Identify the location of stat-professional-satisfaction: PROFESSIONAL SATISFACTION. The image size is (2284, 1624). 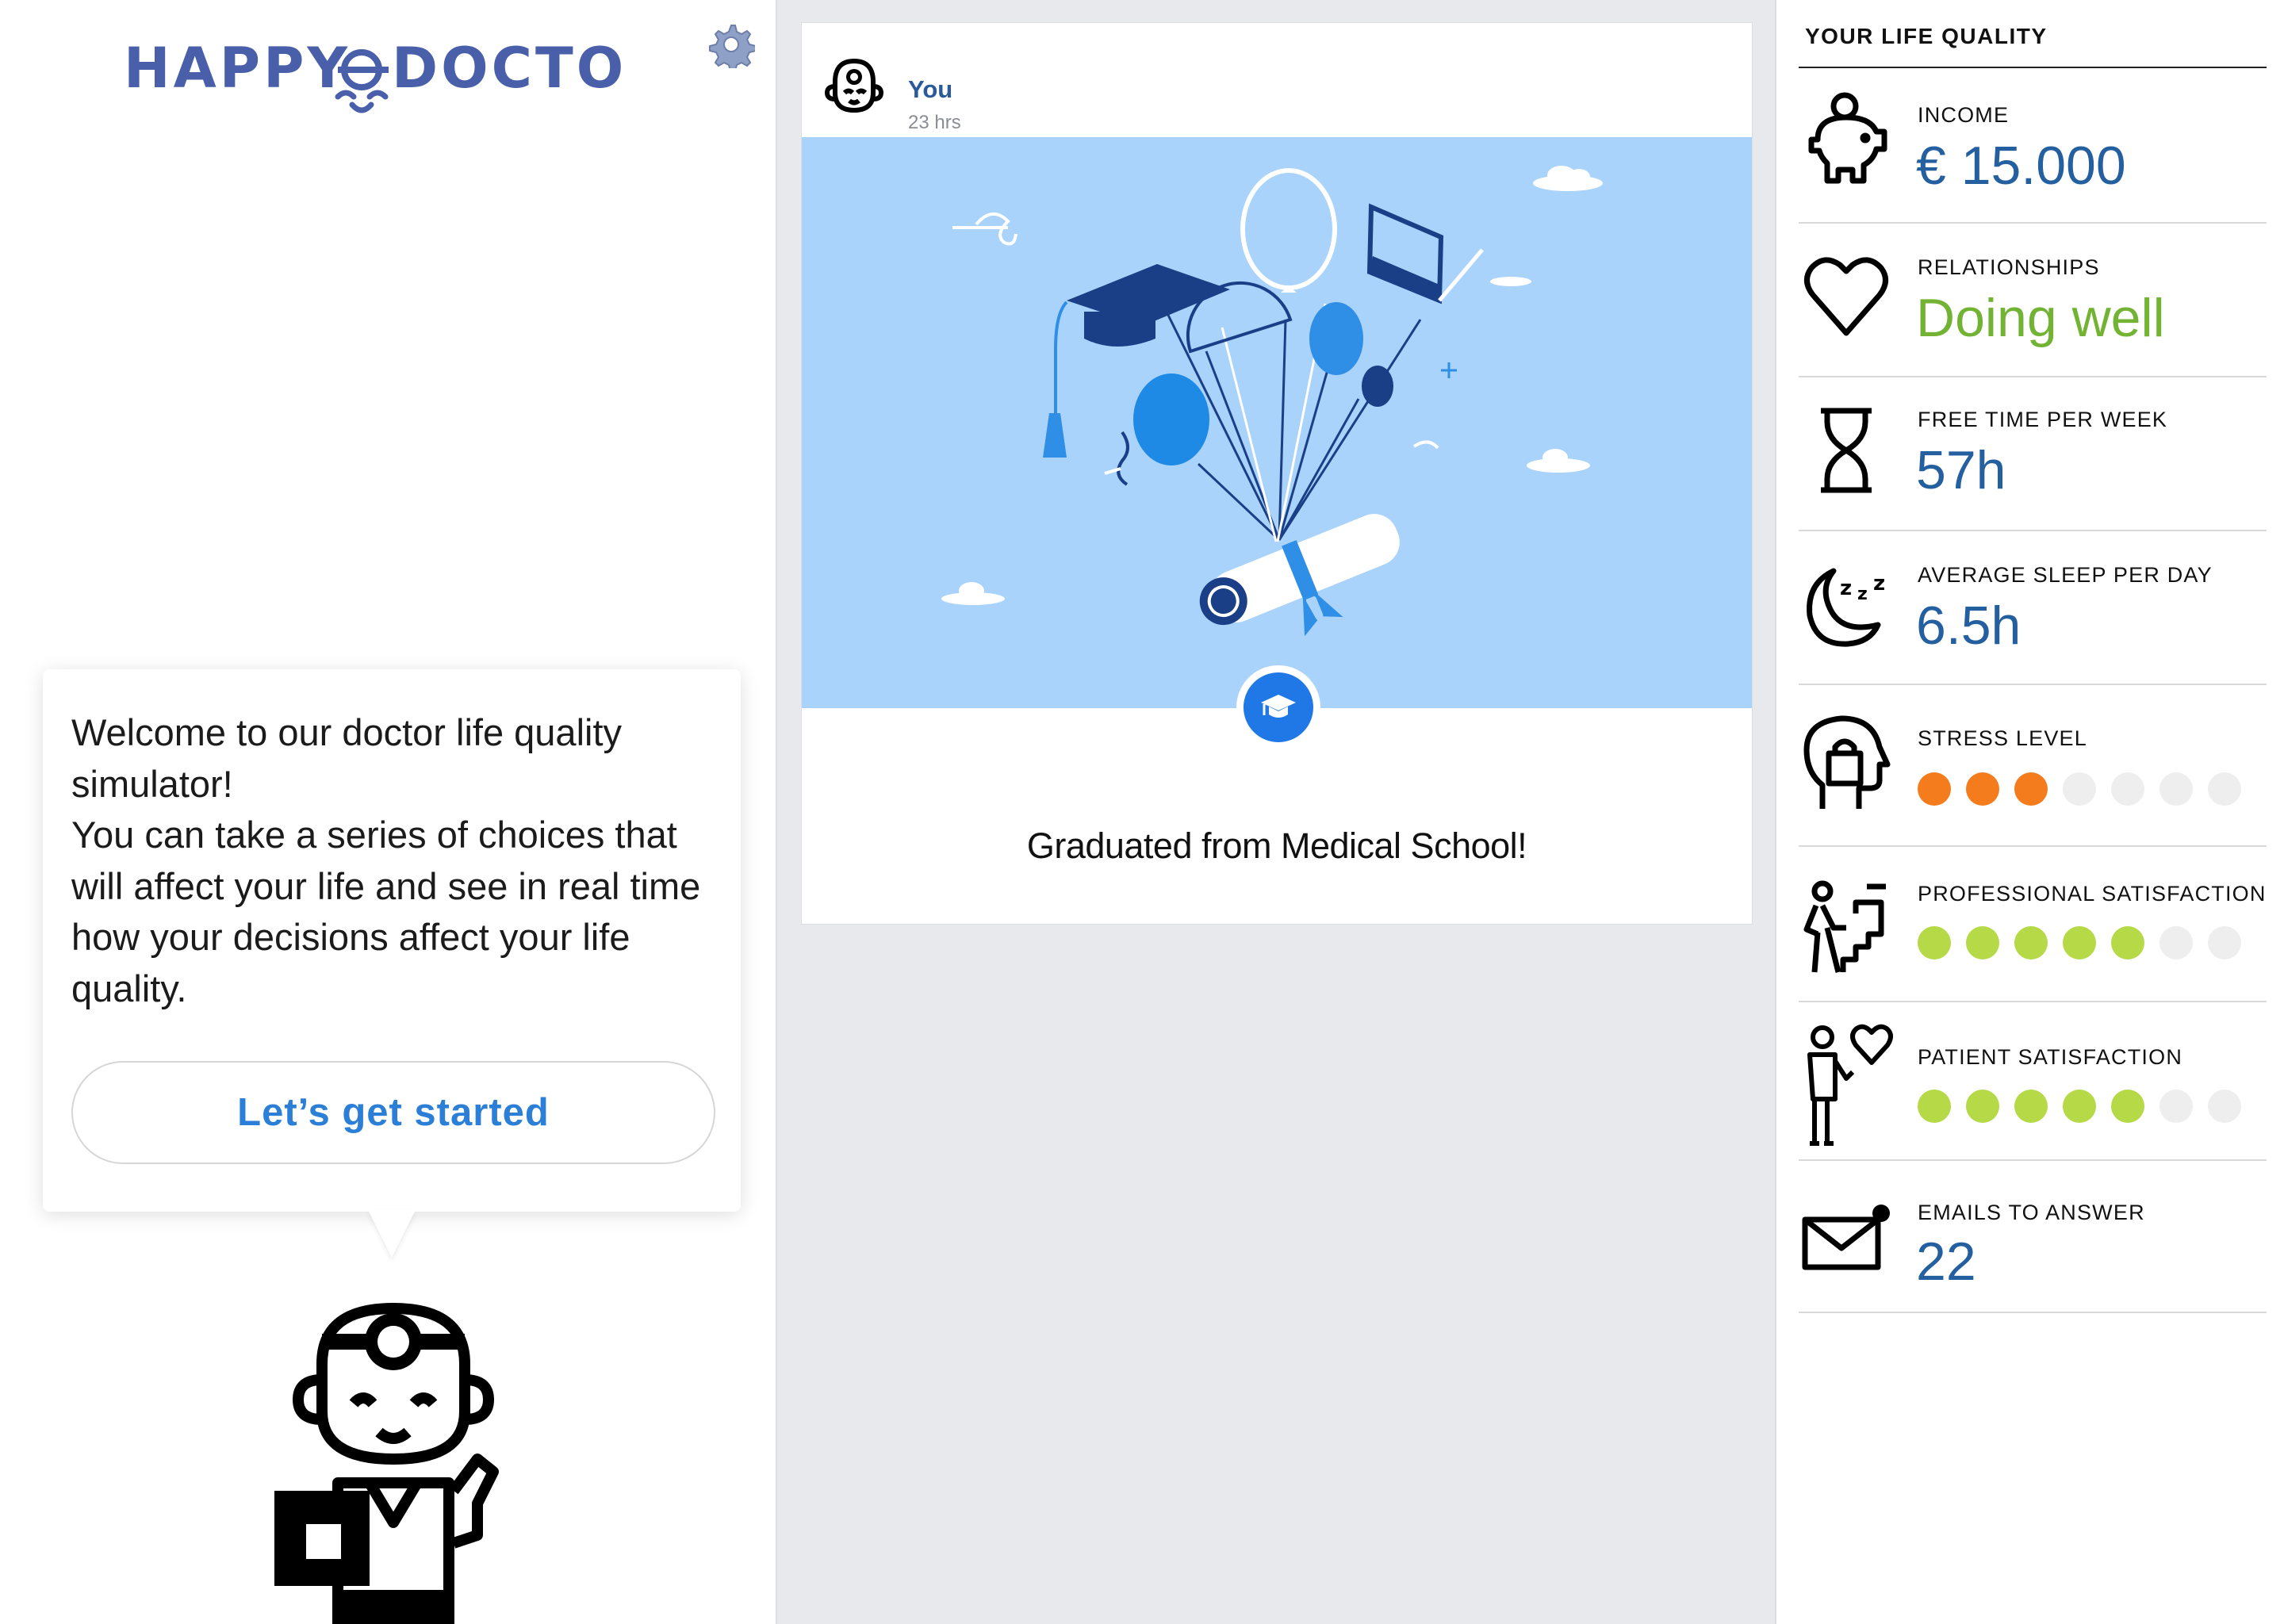
(2033, 923).